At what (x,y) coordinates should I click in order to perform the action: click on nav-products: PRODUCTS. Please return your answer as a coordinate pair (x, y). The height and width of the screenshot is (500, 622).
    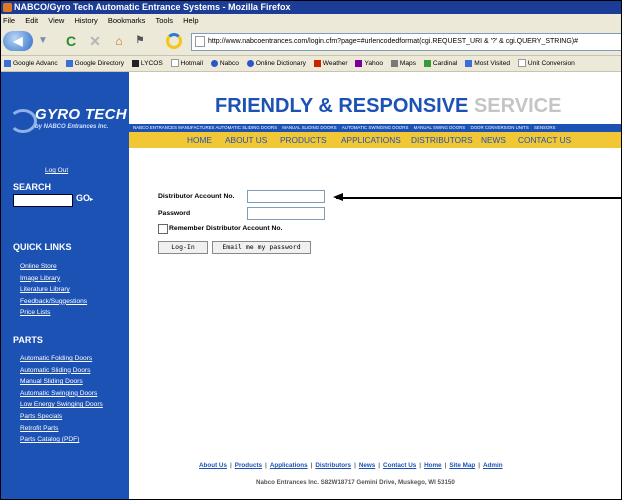
    Looking at the image, I should click on (303, 140).